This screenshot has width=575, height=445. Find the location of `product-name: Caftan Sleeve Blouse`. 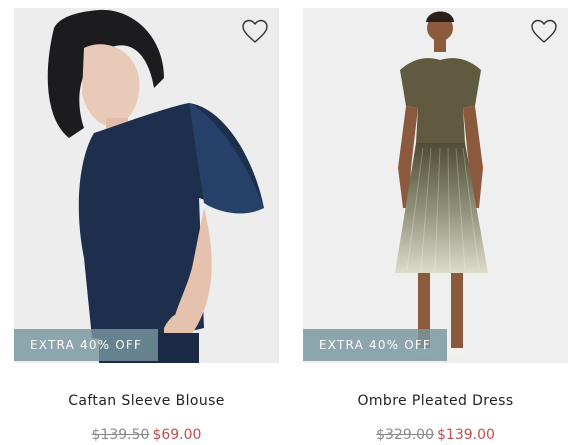

product-name: Caftan Sleeve Blouse is located at coordinates (146, 401).